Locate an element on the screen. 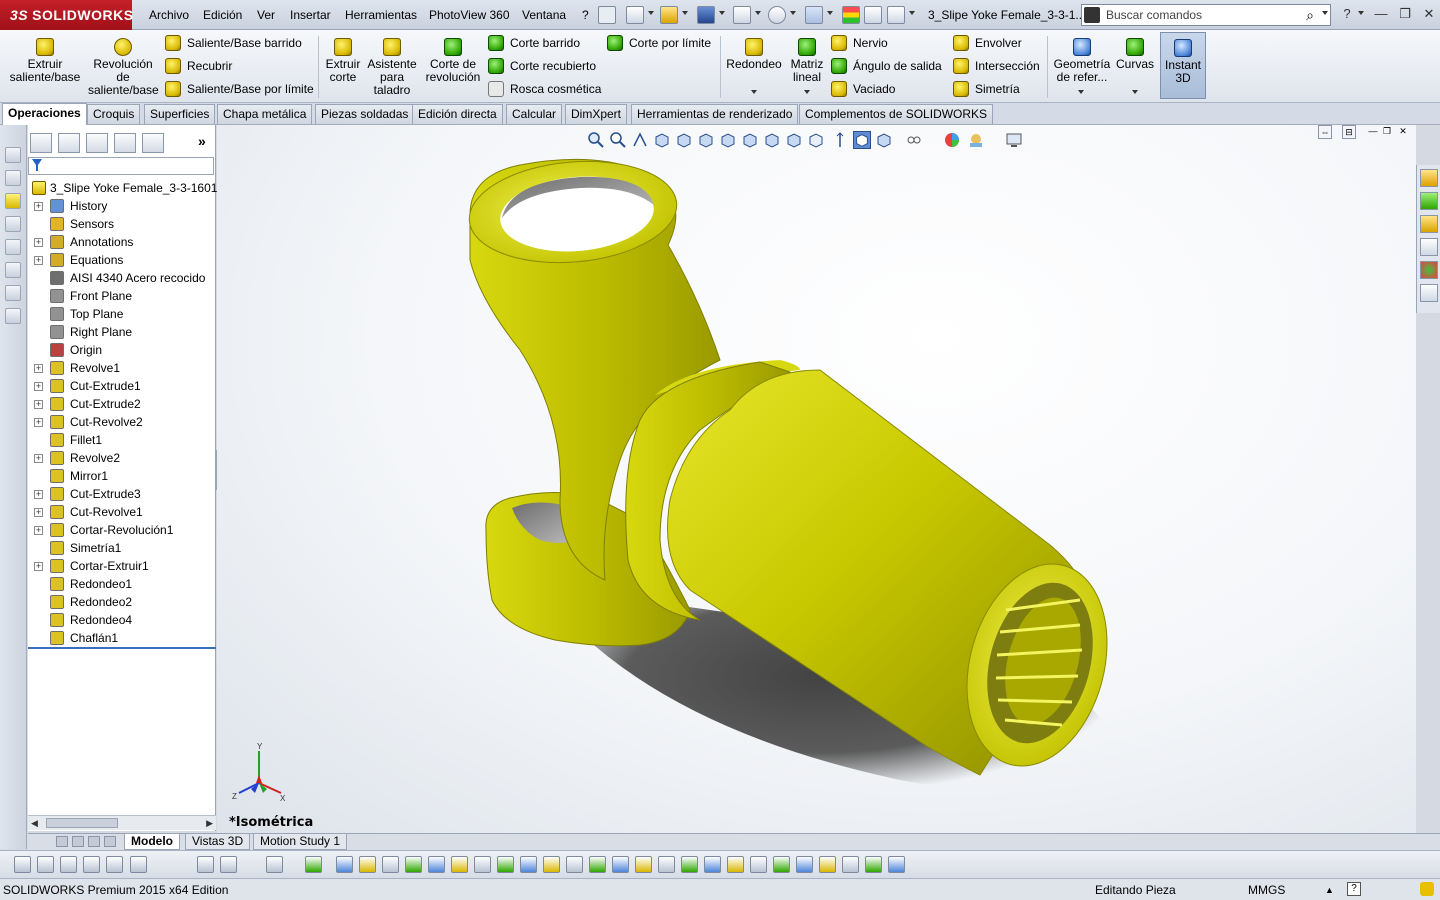 The height and width of the screenshot is (900, 1440). filter-sketch-icon is located at coordinates (505, 864).